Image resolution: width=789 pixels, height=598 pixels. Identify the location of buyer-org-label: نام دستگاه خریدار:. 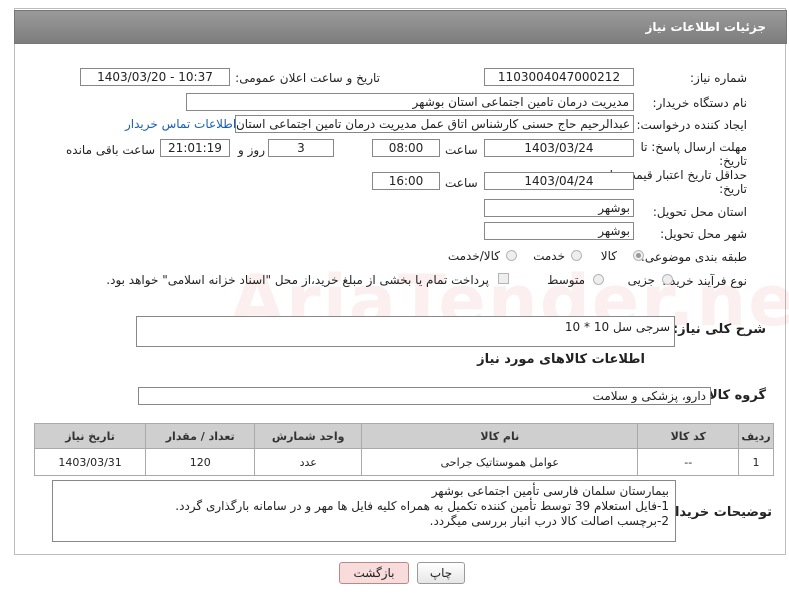
(700, 103).